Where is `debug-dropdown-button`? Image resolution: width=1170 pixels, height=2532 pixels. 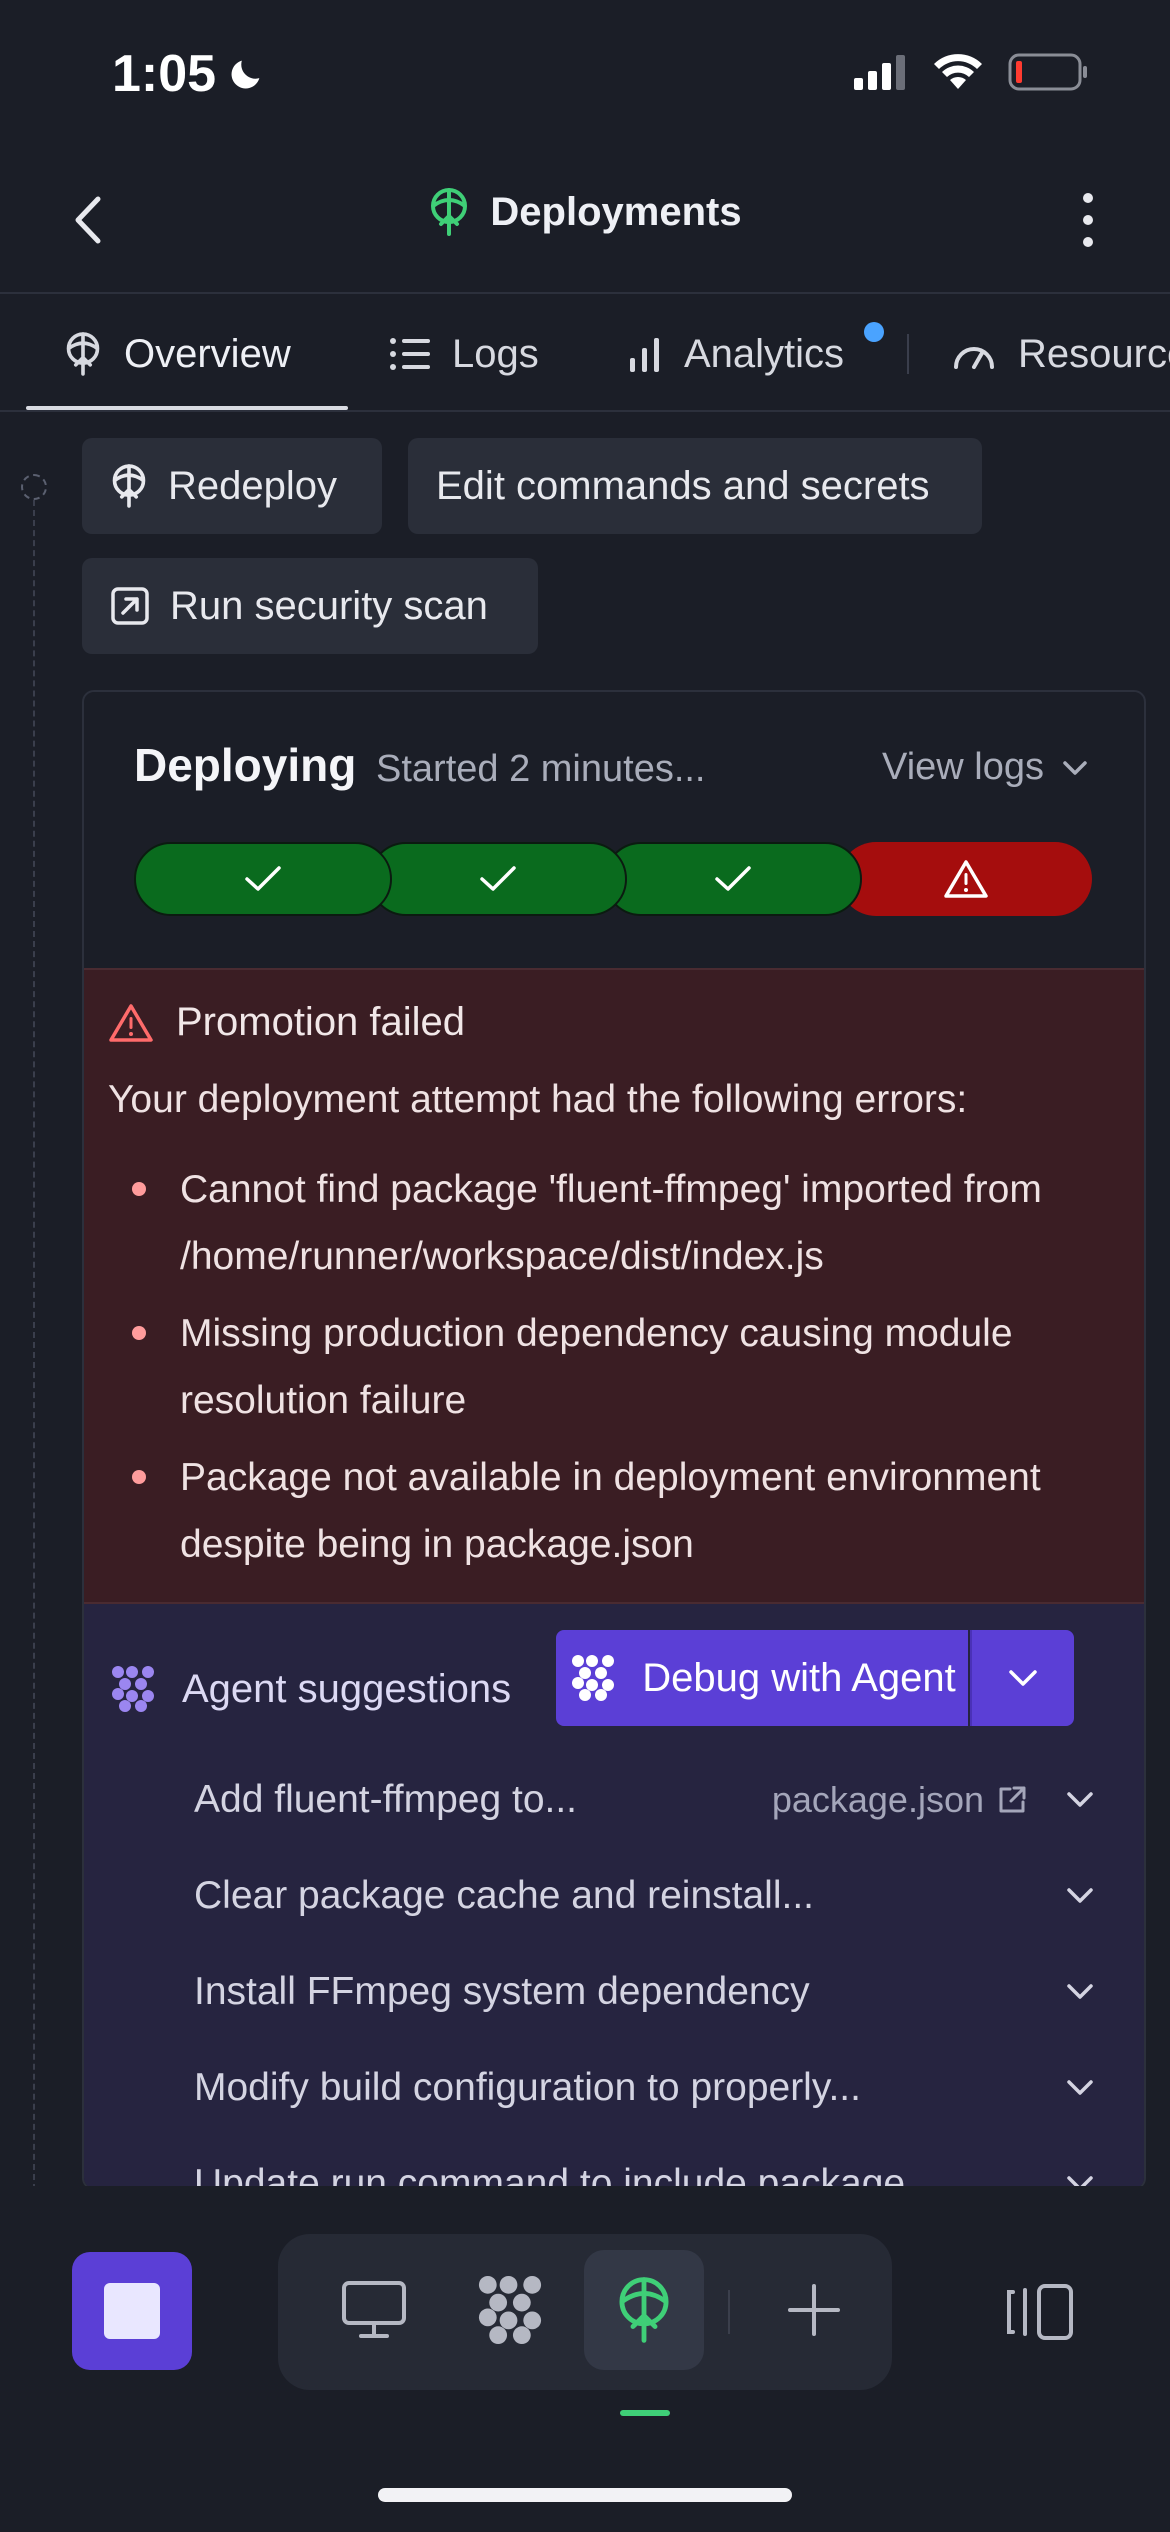
debug-dropdown-button is located at coordinates (1022, 1678).